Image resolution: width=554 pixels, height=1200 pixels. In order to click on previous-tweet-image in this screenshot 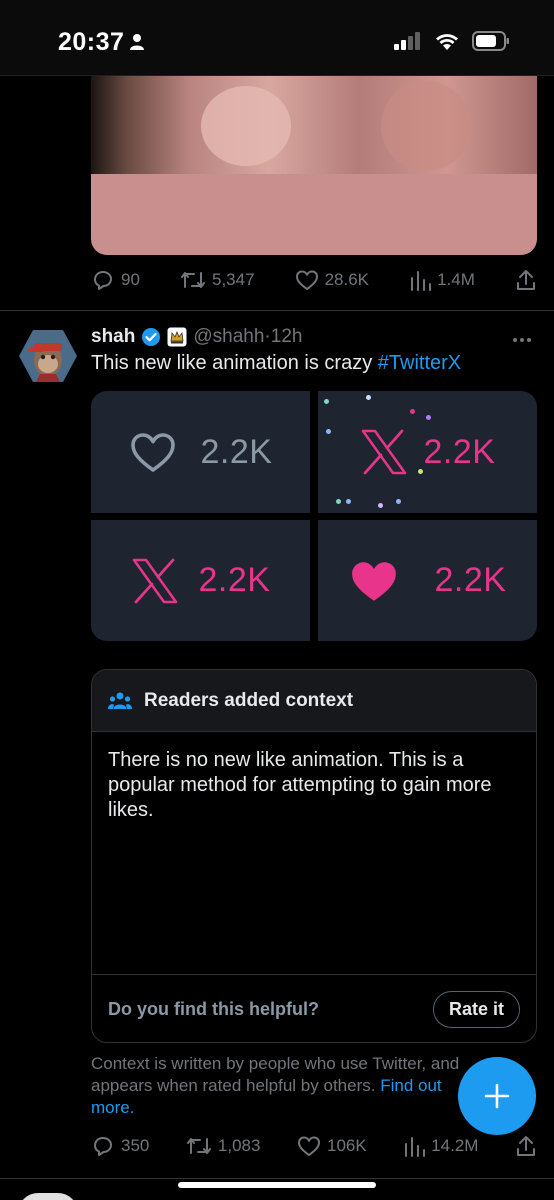, I will do `click(314, 165)`.